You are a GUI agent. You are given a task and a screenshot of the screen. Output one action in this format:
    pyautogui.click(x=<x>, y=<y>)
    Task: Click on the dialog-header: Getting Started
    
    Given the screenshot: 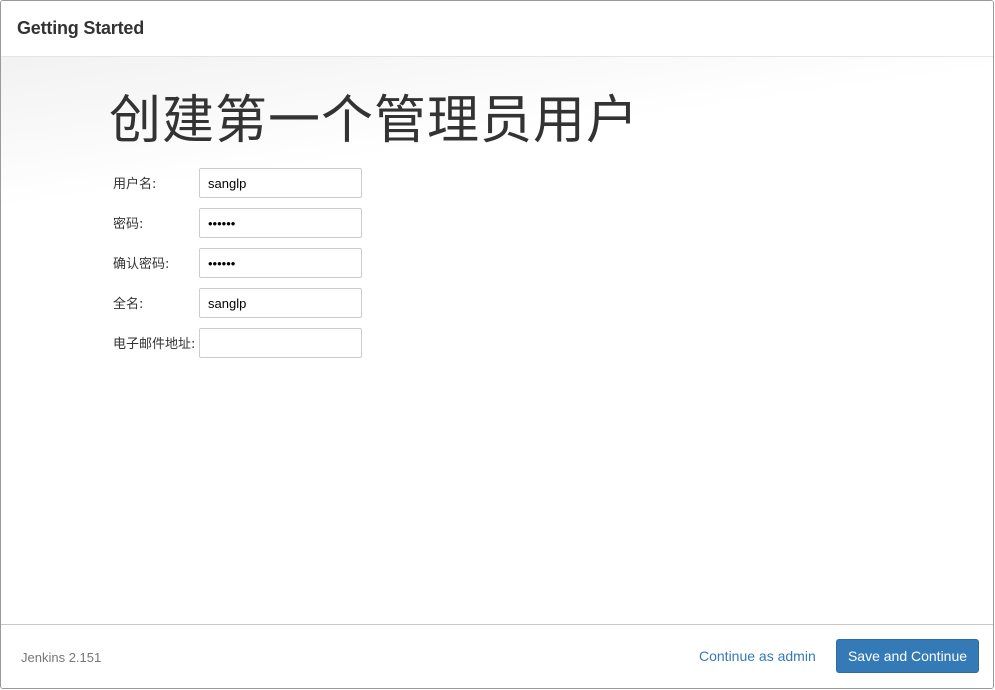 What is the action you would take?
    pyautogui.click(x=497, y=29)
    